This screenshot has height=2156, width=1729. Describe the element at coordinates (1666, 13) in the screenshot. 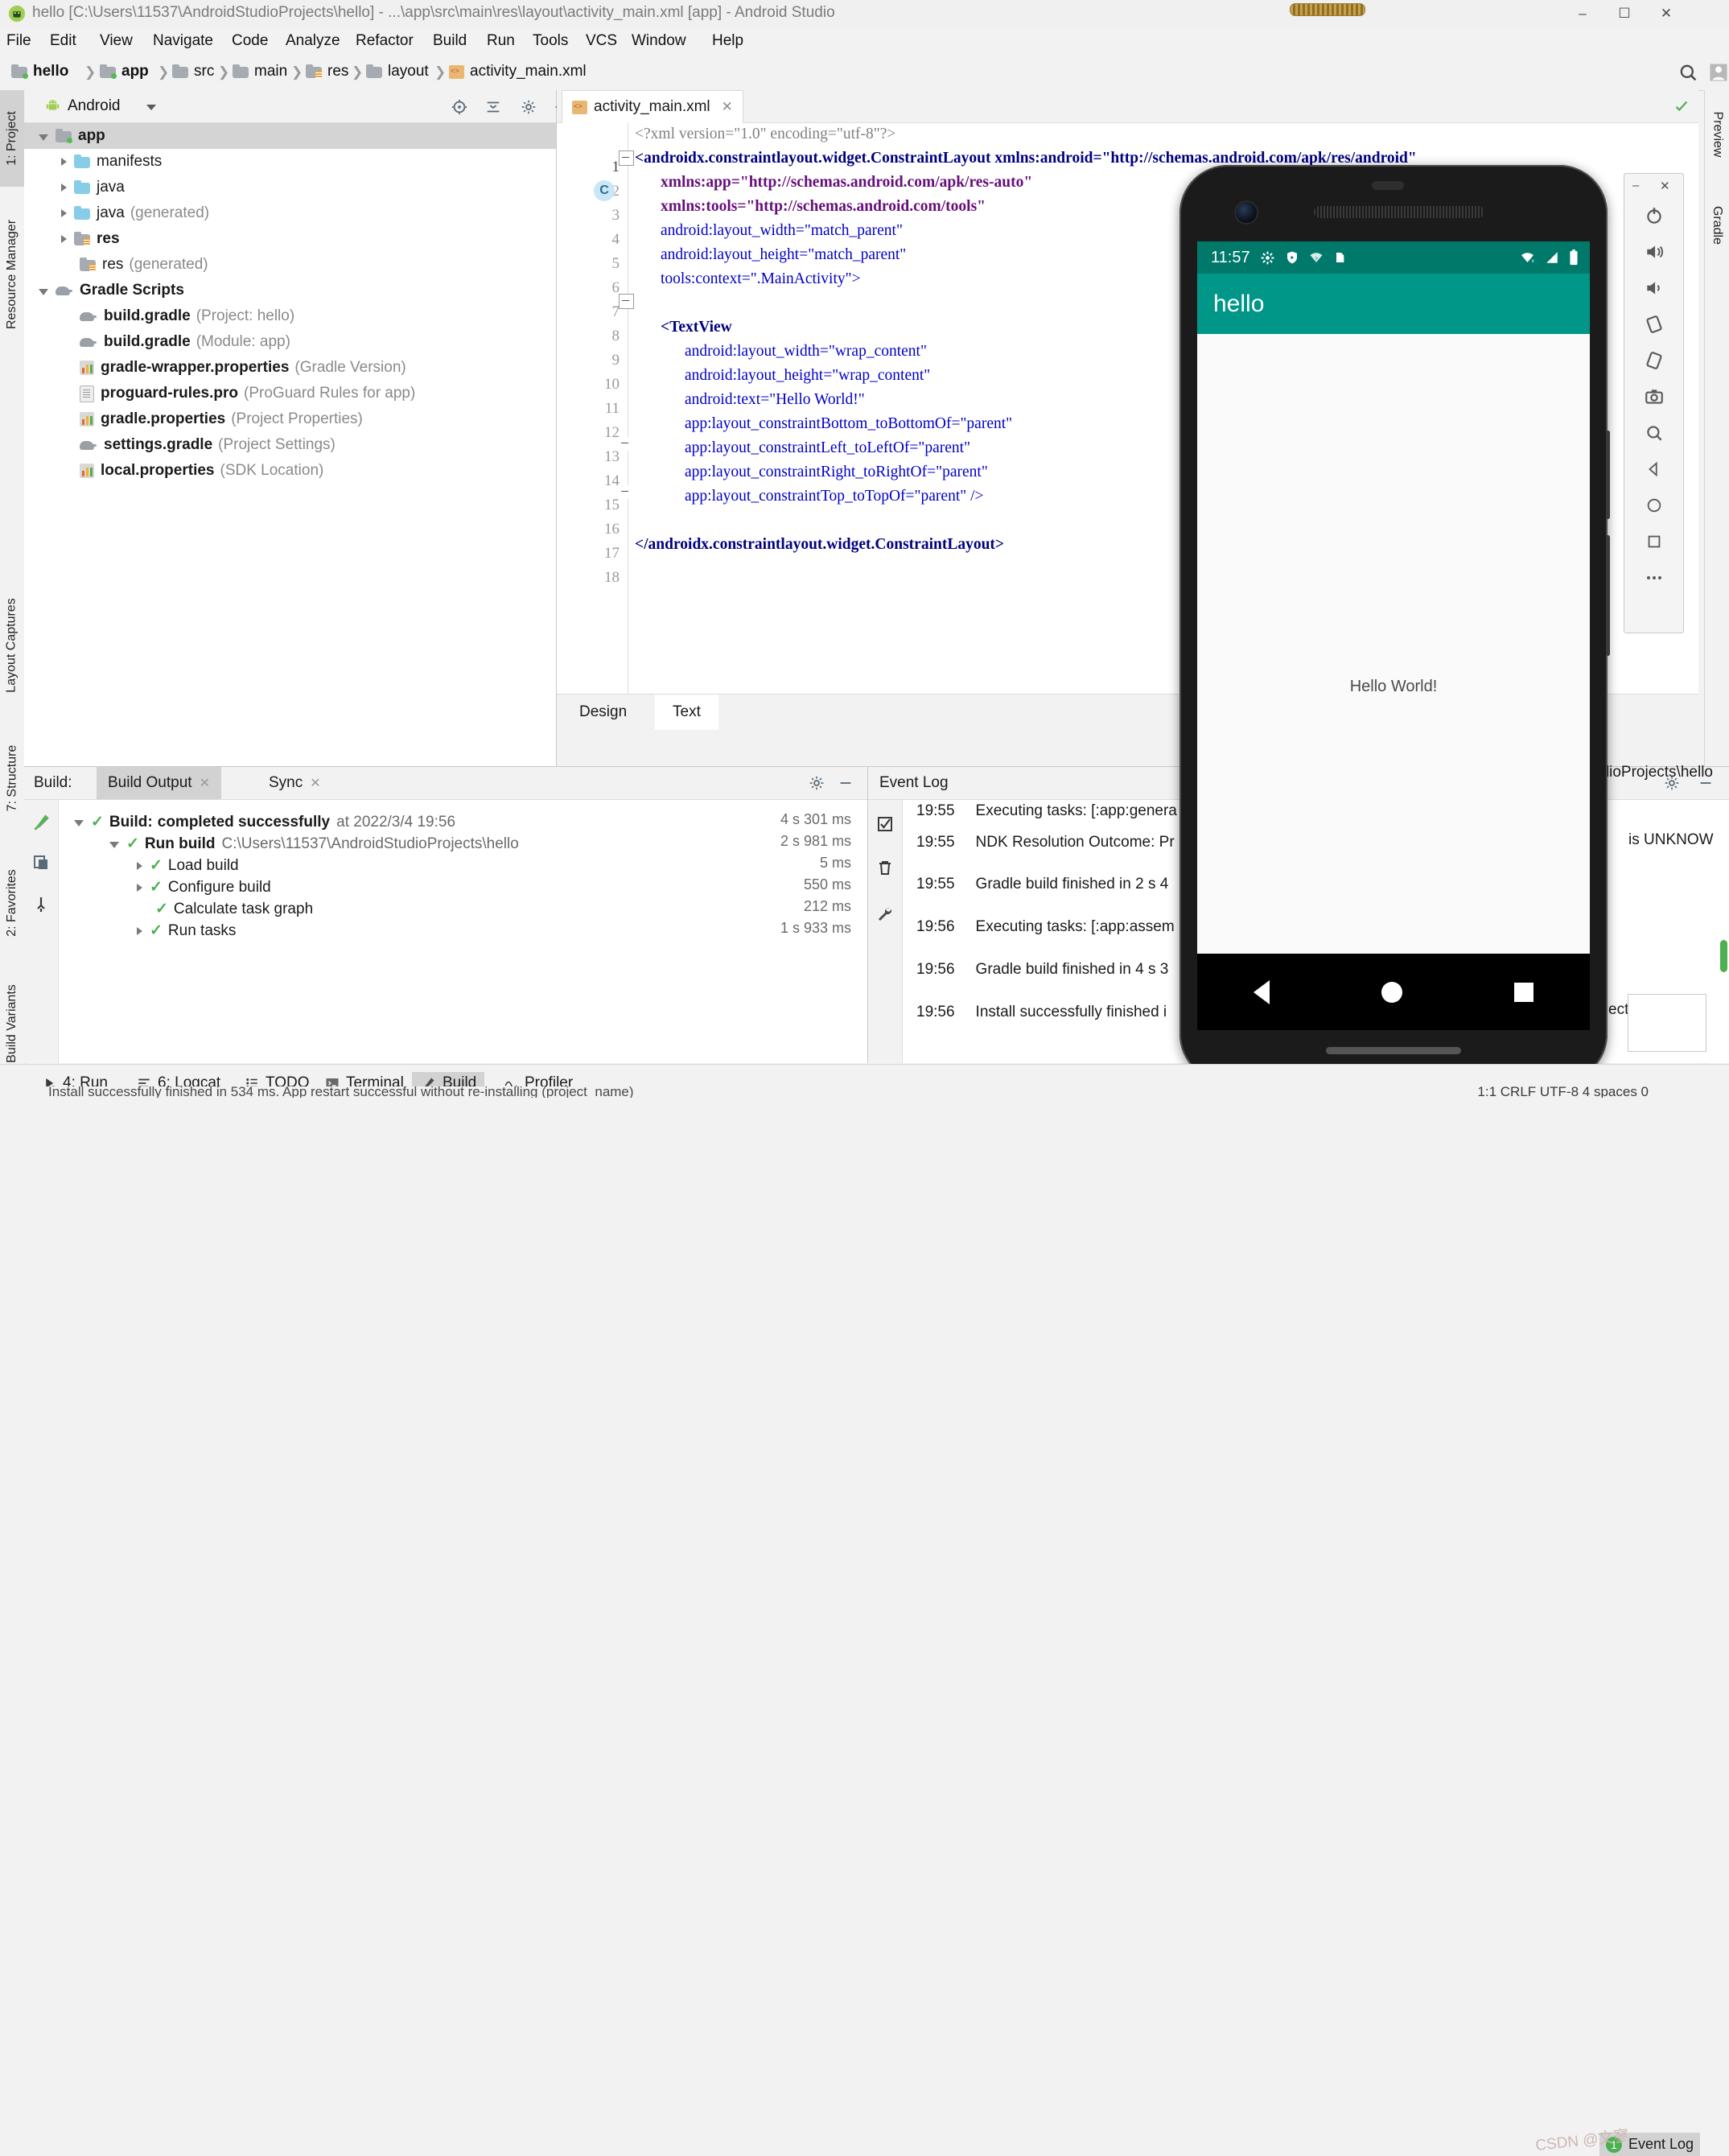

I see `close-button: ✕` at that location.